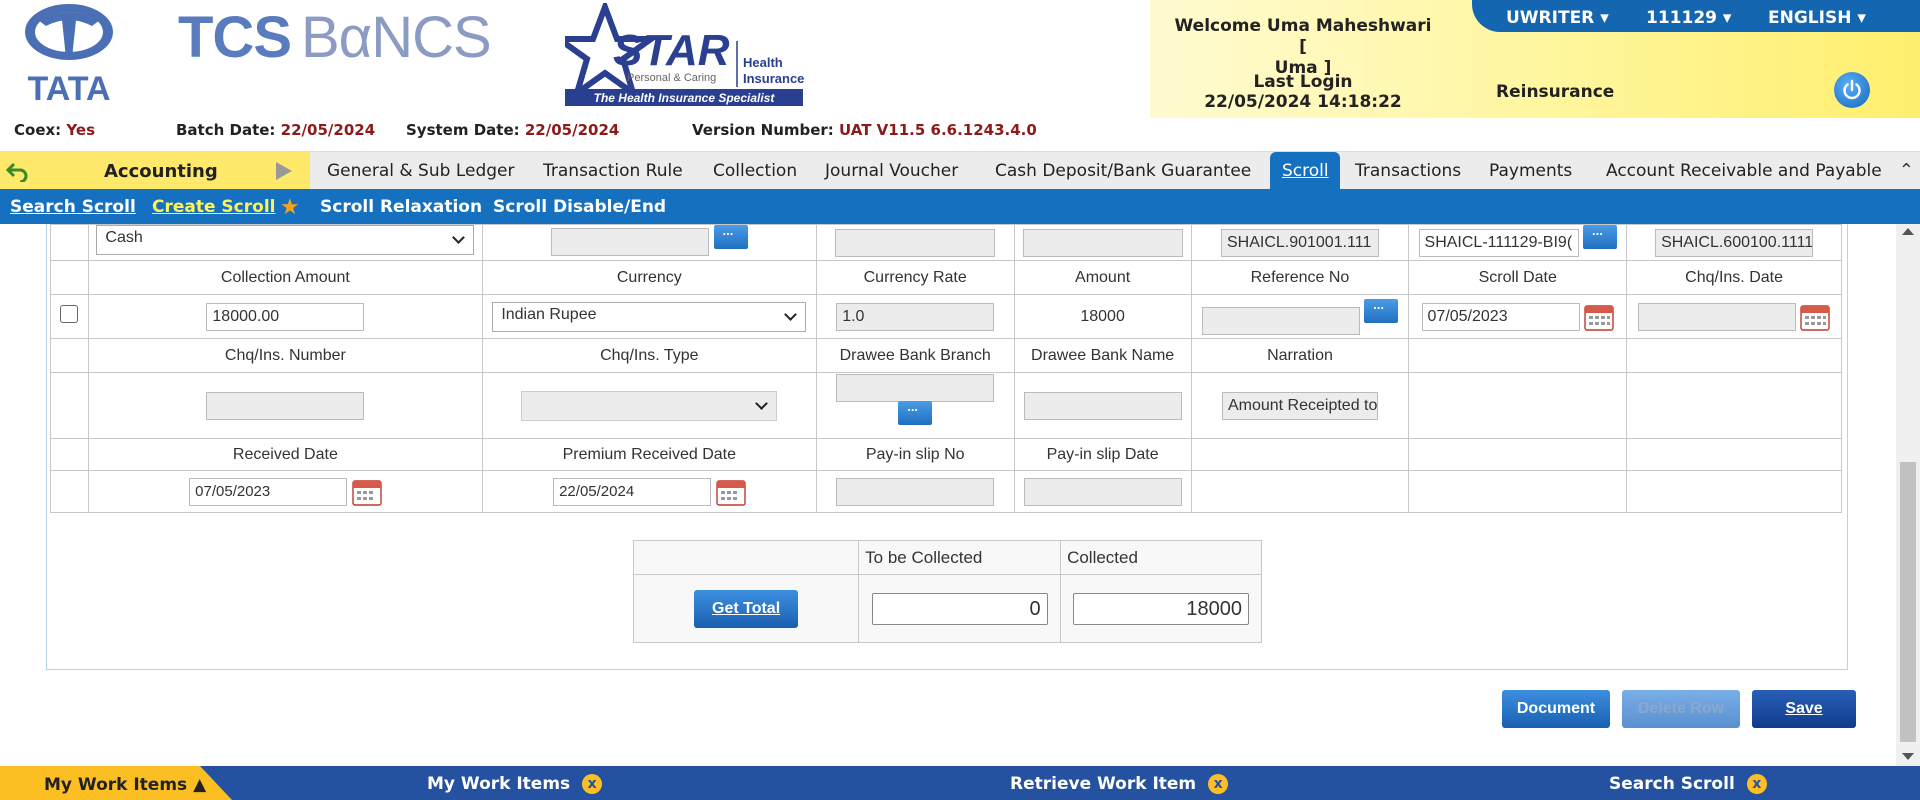 This screenshot has height=800, width=1920. Describe the element at coordinates (755, 171) in the screenshot. I see `nav-collection: Collection` at that location.